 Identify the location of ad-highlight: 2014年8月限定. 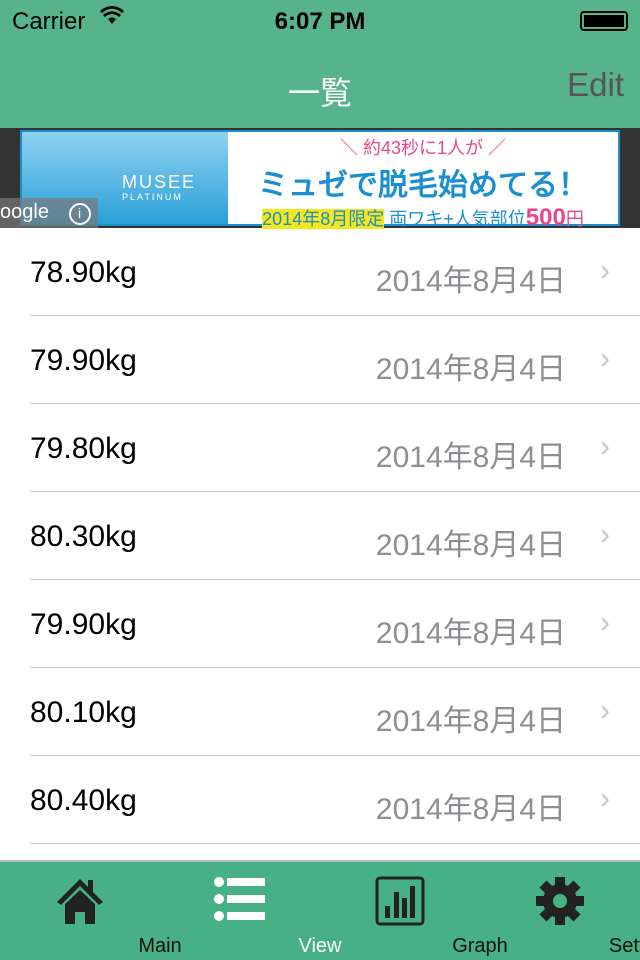
(323, 219).